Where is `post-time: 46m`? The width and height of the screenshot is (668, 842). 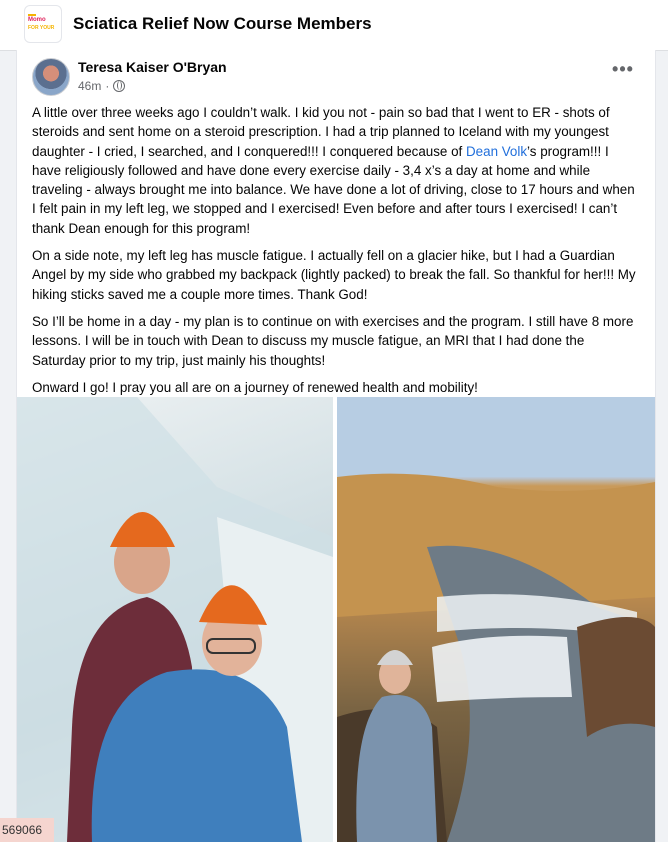 post-time: 46m is located at coordinates (89, 86).